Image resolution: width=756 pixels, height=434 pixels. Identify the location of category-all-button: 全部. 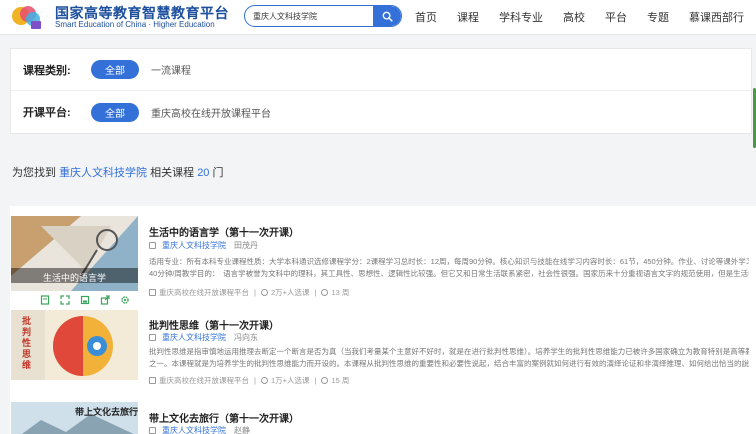
(115, 69).